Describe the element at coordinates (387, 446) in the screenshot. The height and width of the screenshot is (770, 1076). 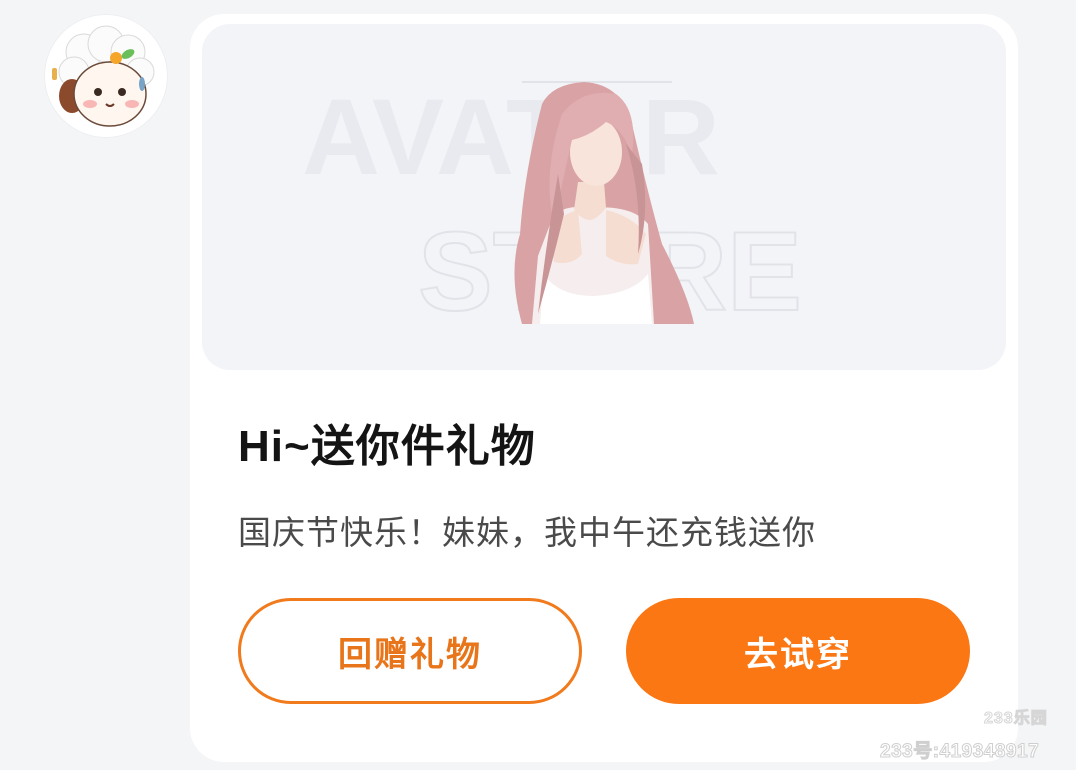
I see `gift-title: Hi~送你件礼物` at that location.